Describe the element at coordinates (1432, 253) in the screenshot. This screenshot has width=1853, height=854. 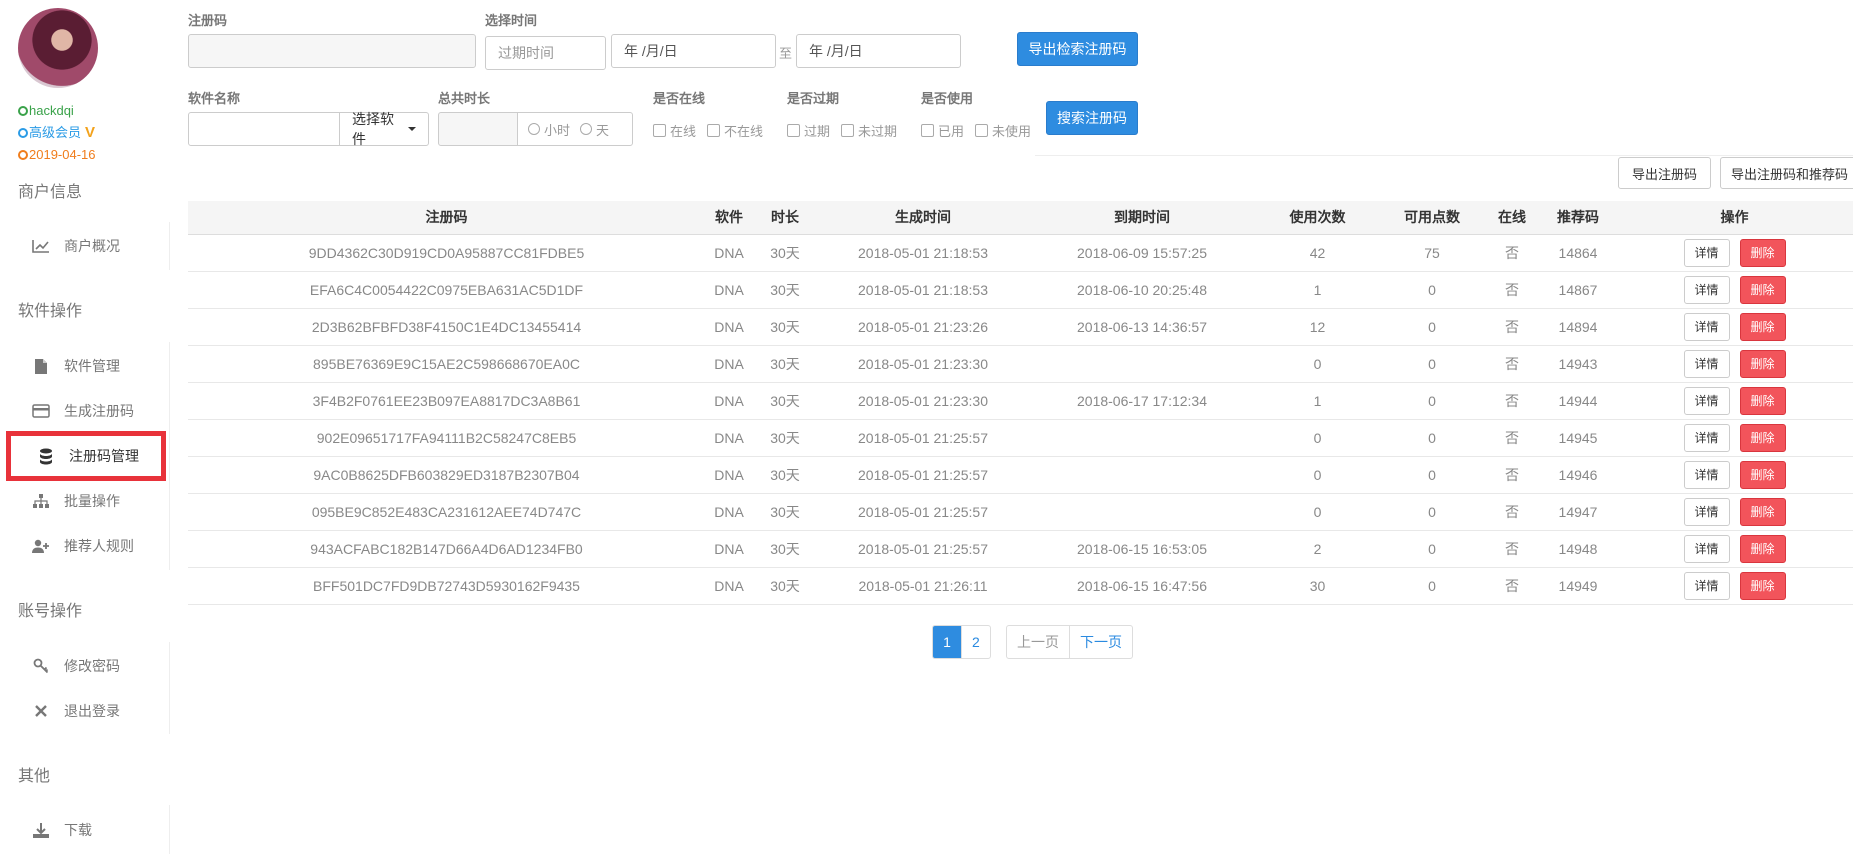
I see `cell-points: 75` at that location.